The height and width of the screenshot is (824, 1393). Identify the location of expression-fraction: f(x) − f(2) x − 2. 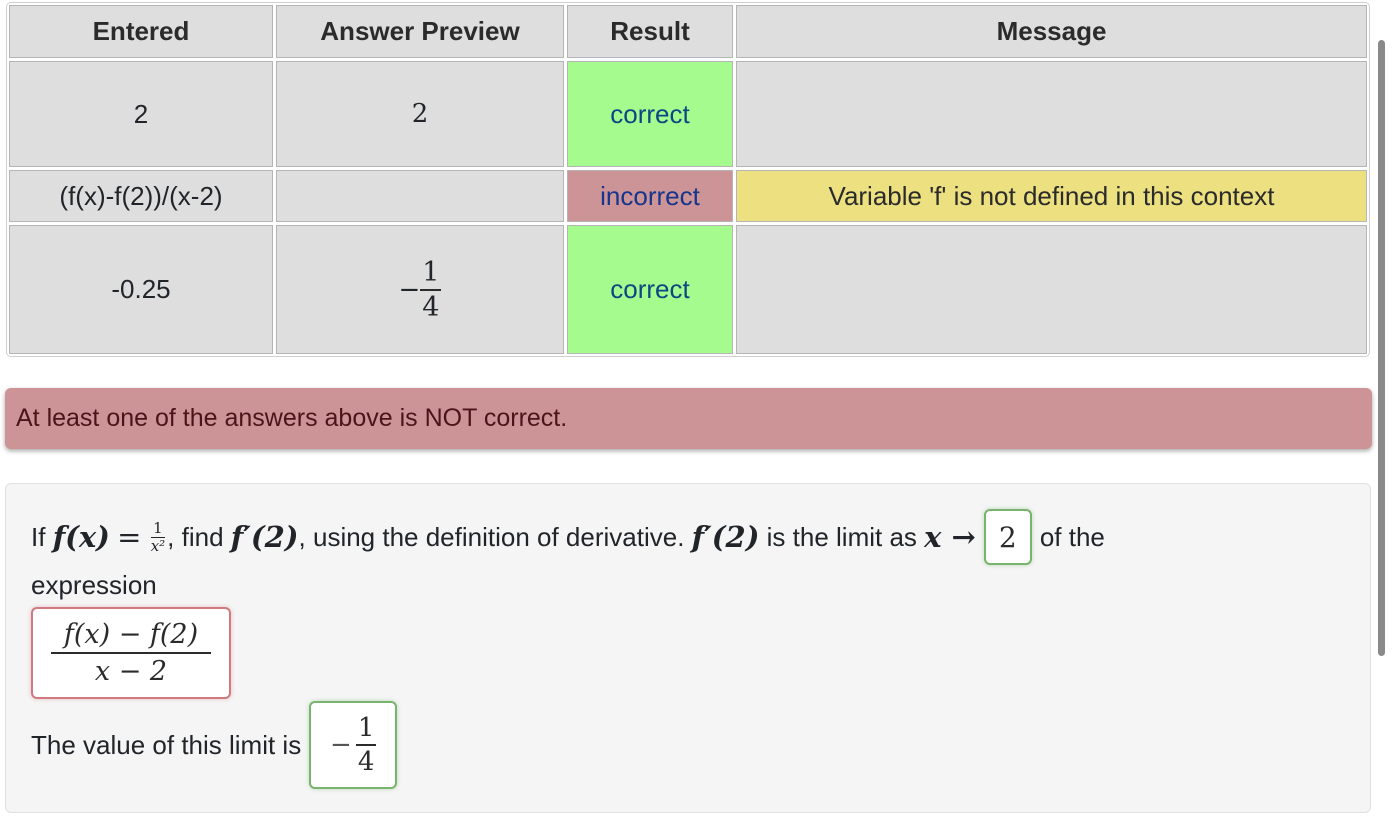
(131, 653).